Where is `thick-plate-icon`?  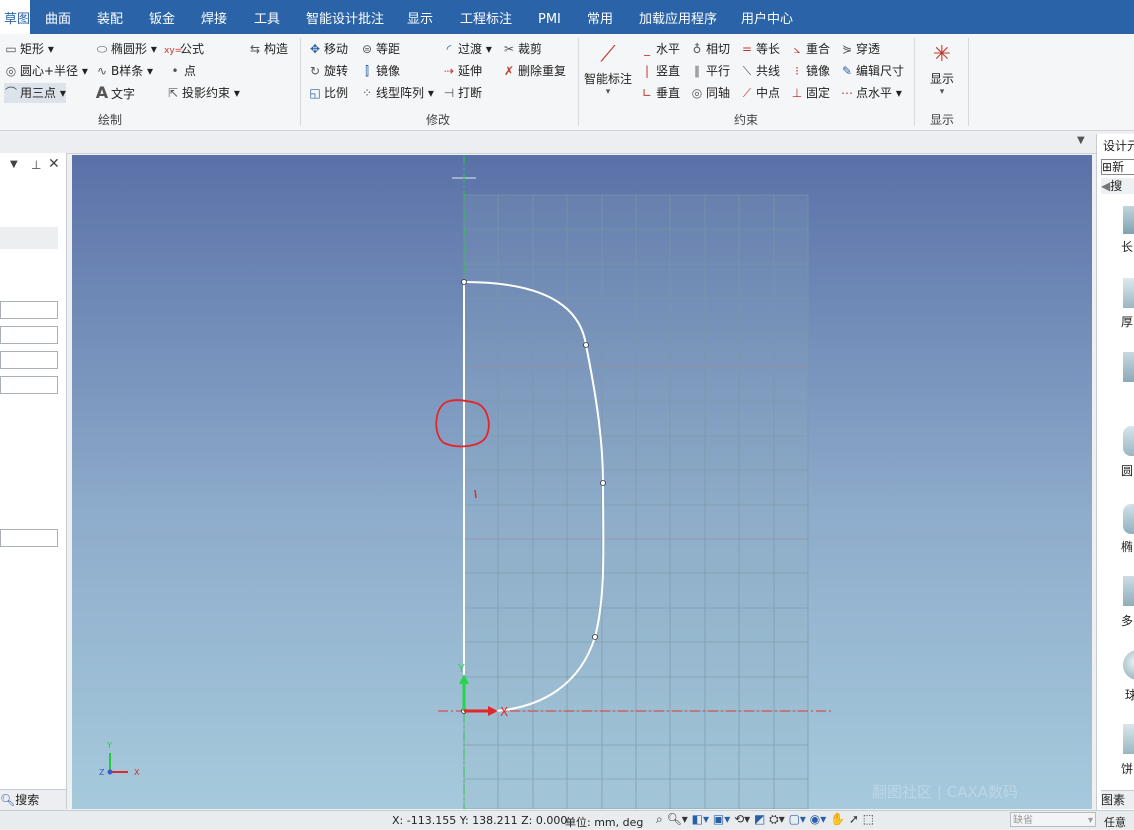
thick-plate-icon is located at coordinates (1128, 293).